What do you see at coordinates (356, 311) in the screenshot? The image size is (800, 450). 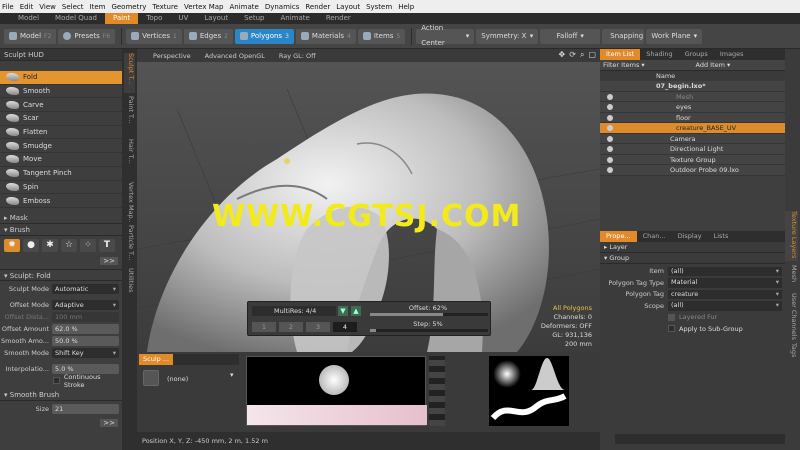 I see `level-up-icon: ▲` at bounding box center [356, 311].